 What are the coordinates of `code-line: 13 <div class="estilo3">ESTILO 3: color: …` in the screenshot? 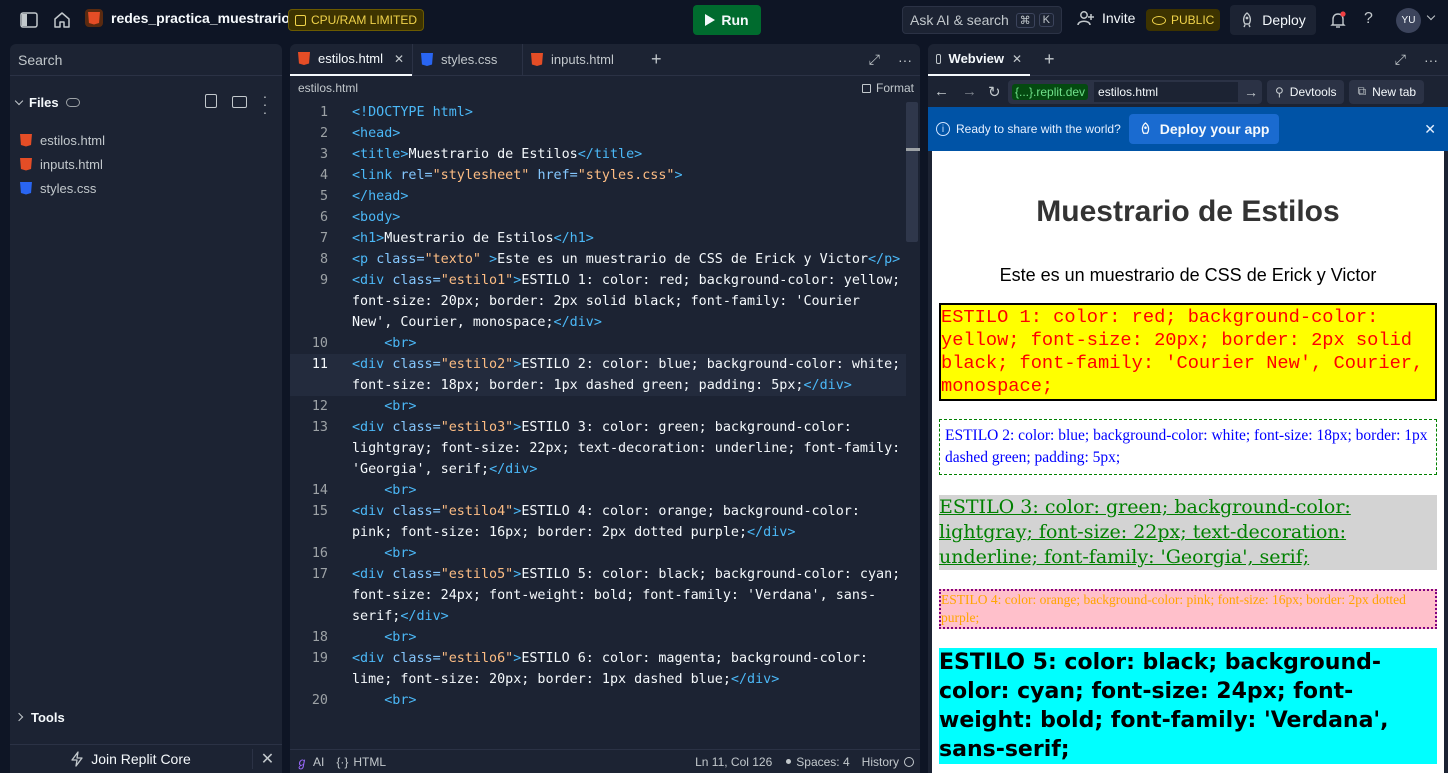 It's located at (598, 448).